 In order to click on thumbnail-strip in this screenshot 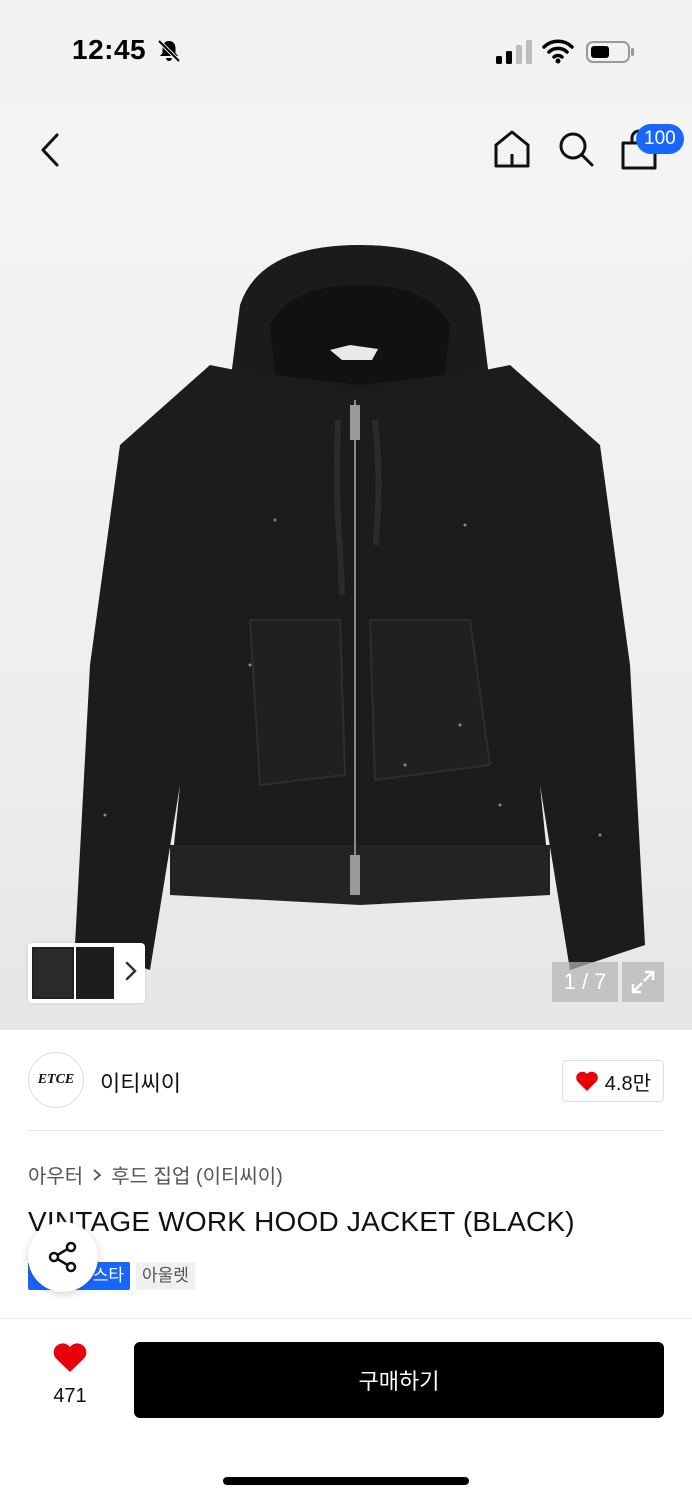, I will do `click(86, 973)`.